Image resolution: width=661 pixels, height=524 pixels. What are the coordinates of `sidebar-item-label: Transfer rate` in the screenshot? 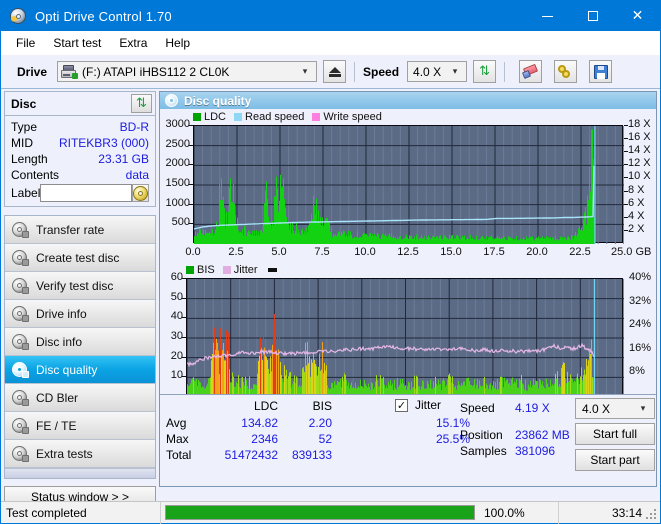 It's located at (70, 229).